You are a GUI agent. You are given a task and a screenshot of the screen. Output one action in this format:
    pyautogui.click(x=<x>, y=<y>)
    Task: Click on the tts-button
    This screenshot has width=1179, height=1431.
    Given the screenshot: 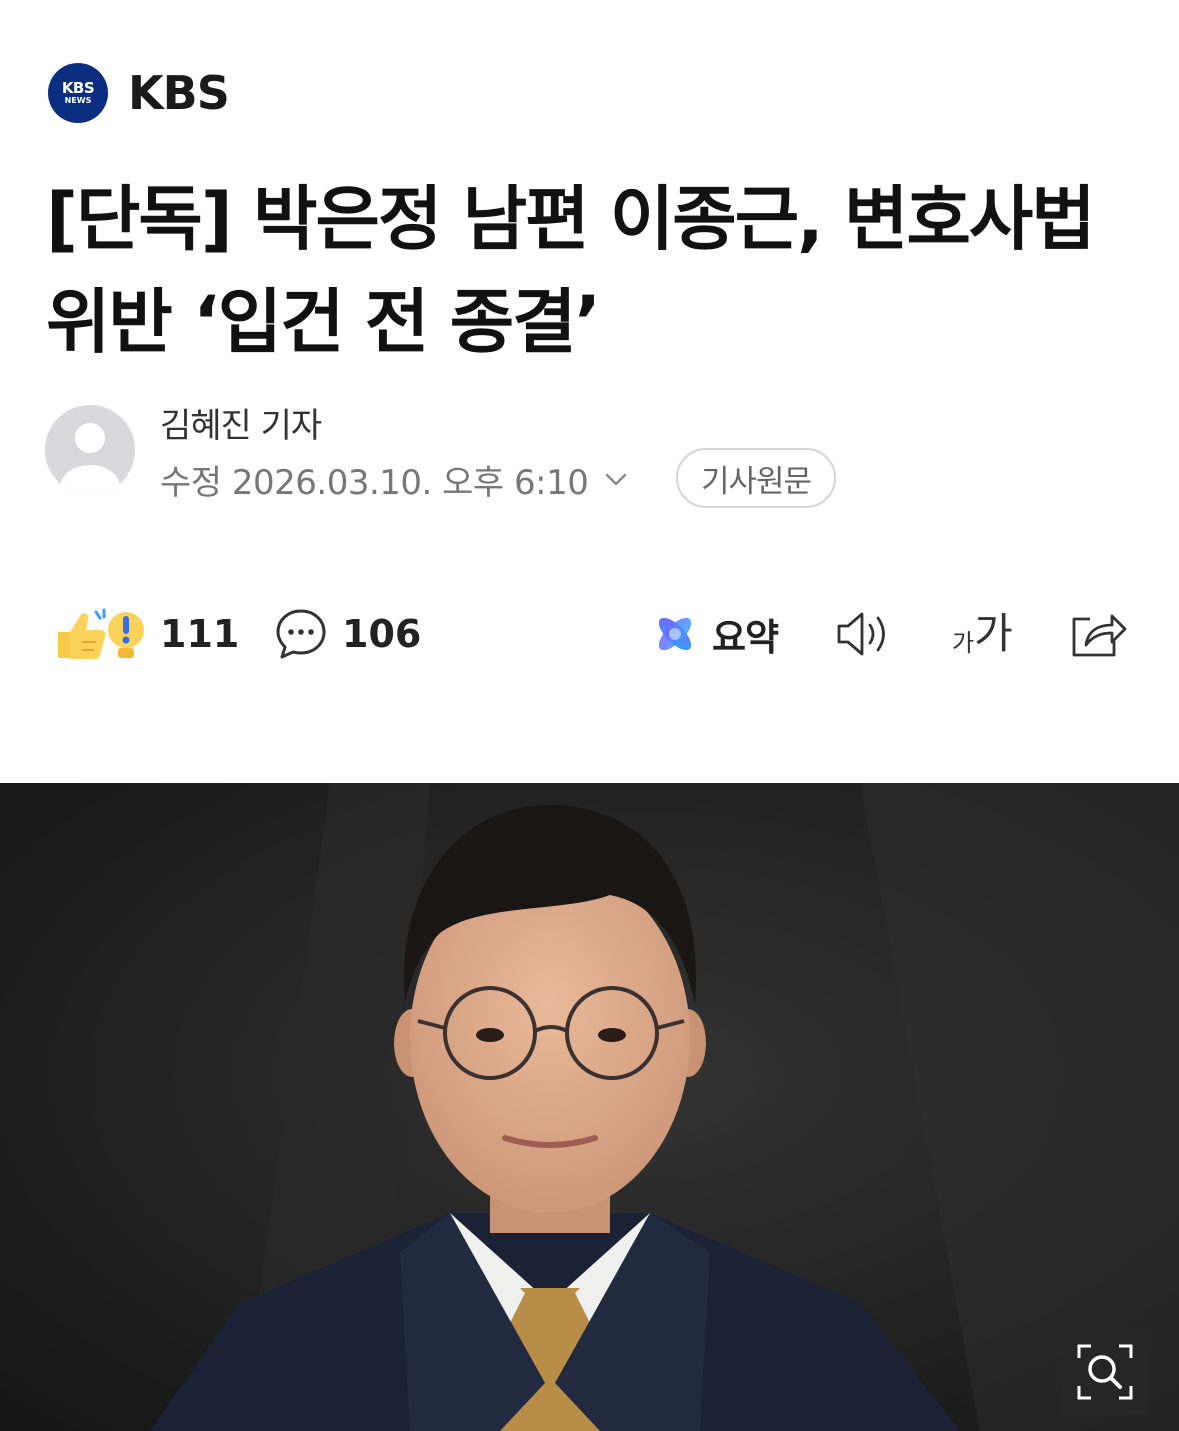 What is the action you would take?
    pyautogui.click(x=864, y=634)
    